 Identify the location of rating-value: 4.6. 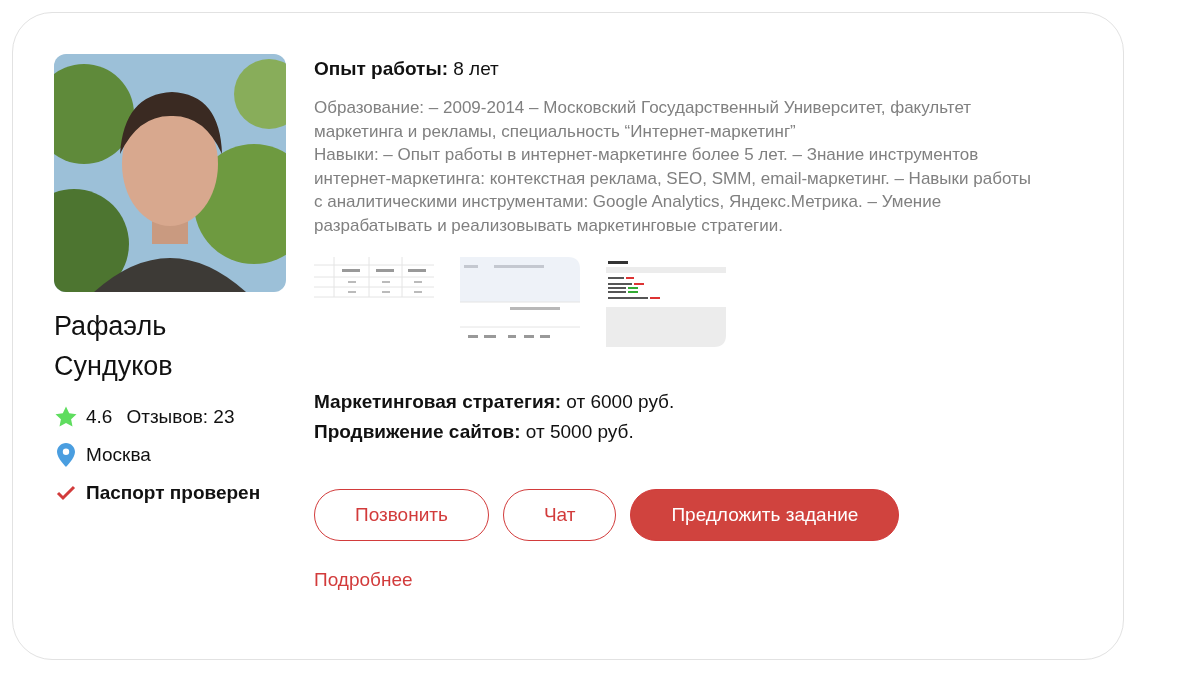
(99, 417).